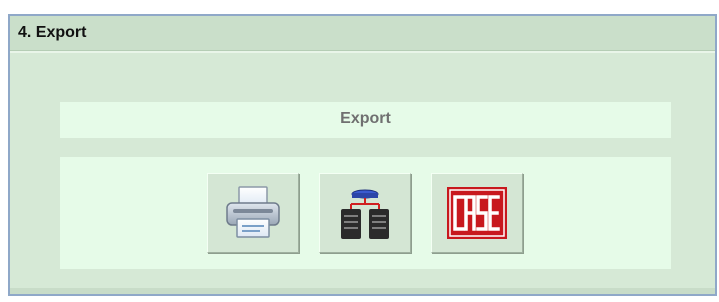  I want to click on export-to-case-button, so click(477, 213).